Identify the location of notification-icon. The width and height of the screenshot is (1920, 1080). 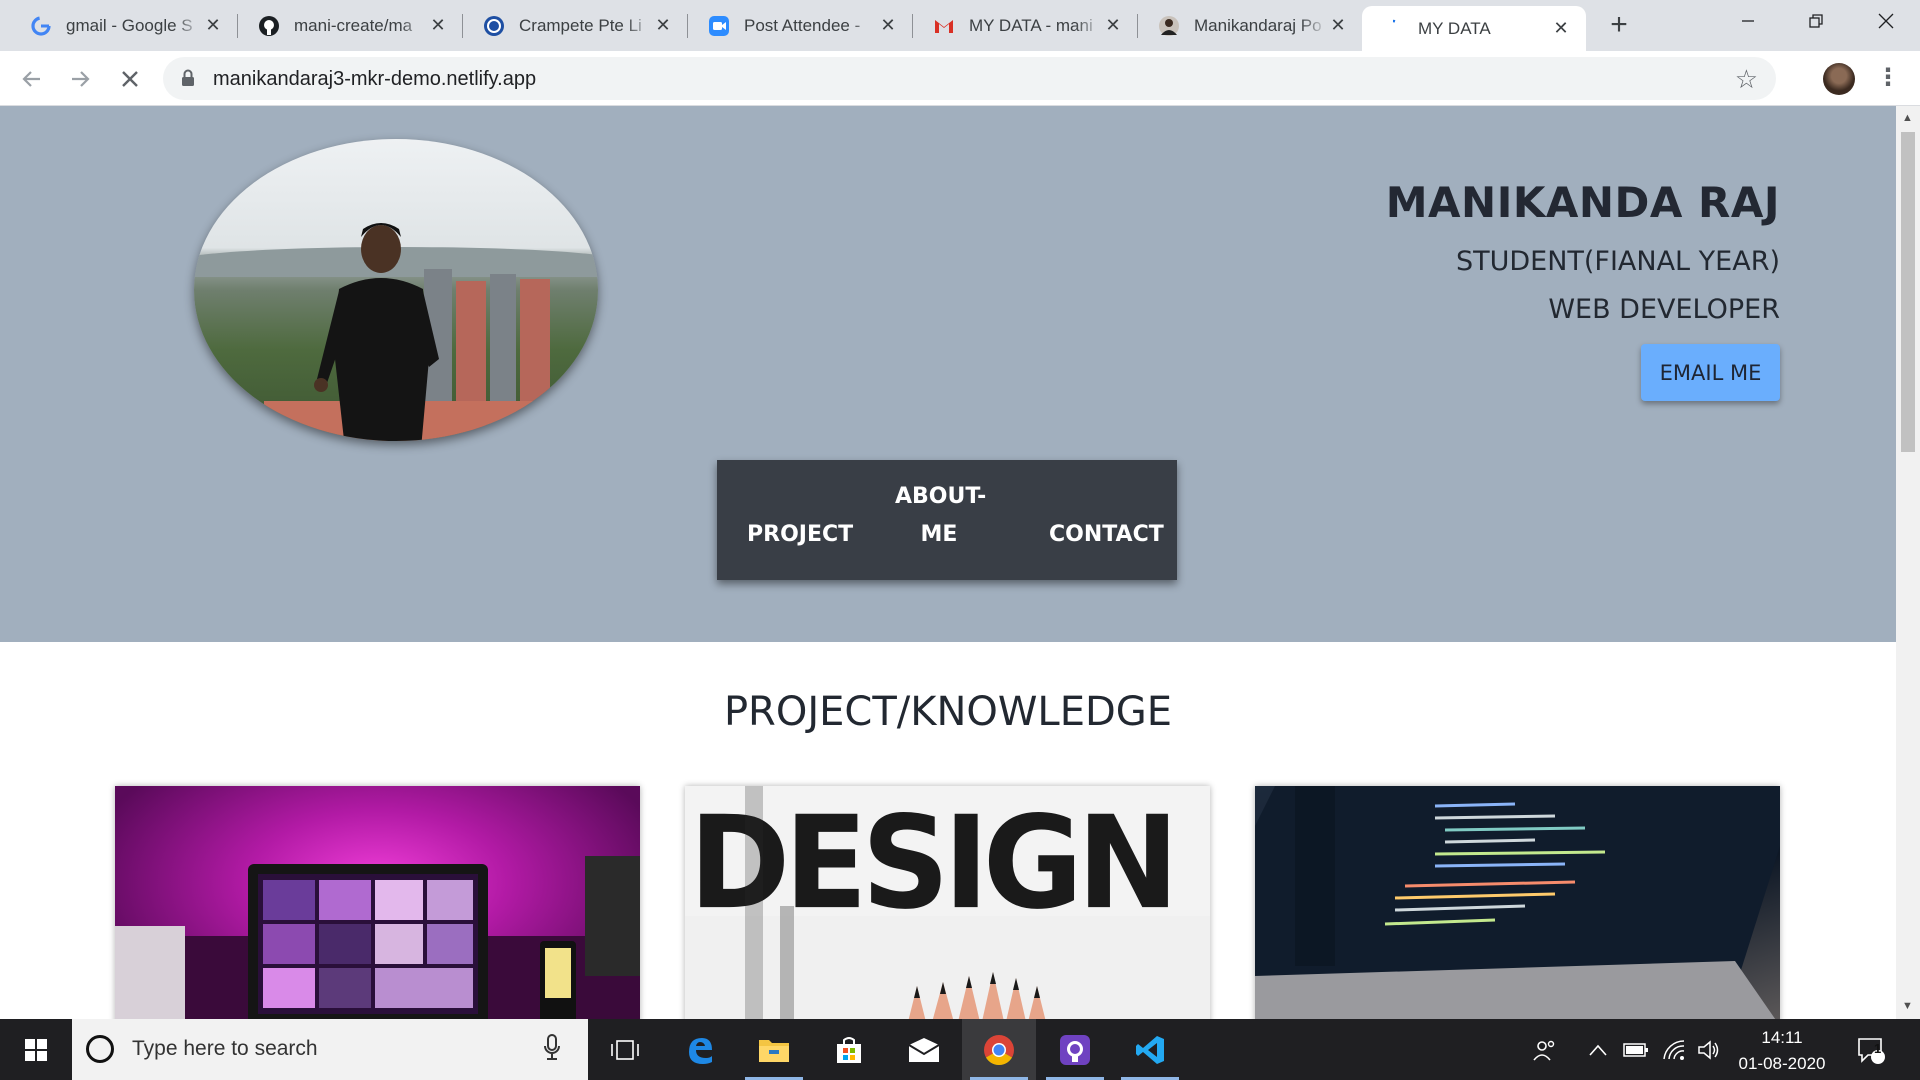
(1871, 1050).